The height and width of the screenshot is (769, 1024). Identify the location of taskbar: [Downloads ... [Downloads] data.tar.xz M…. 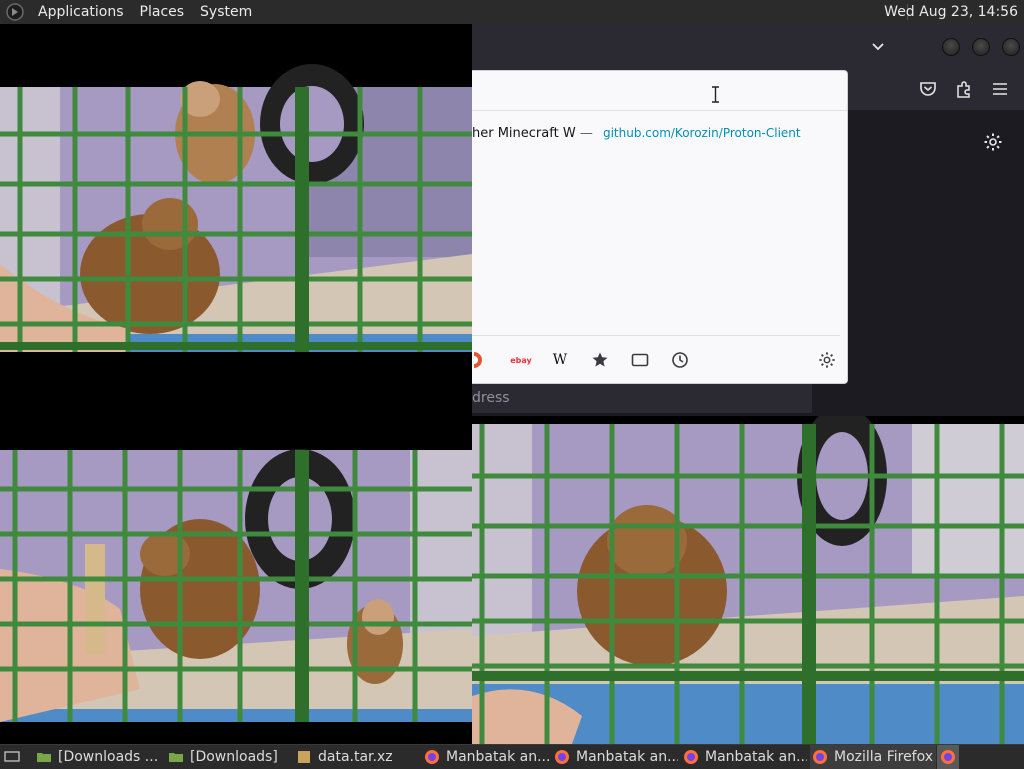
(512, 756).